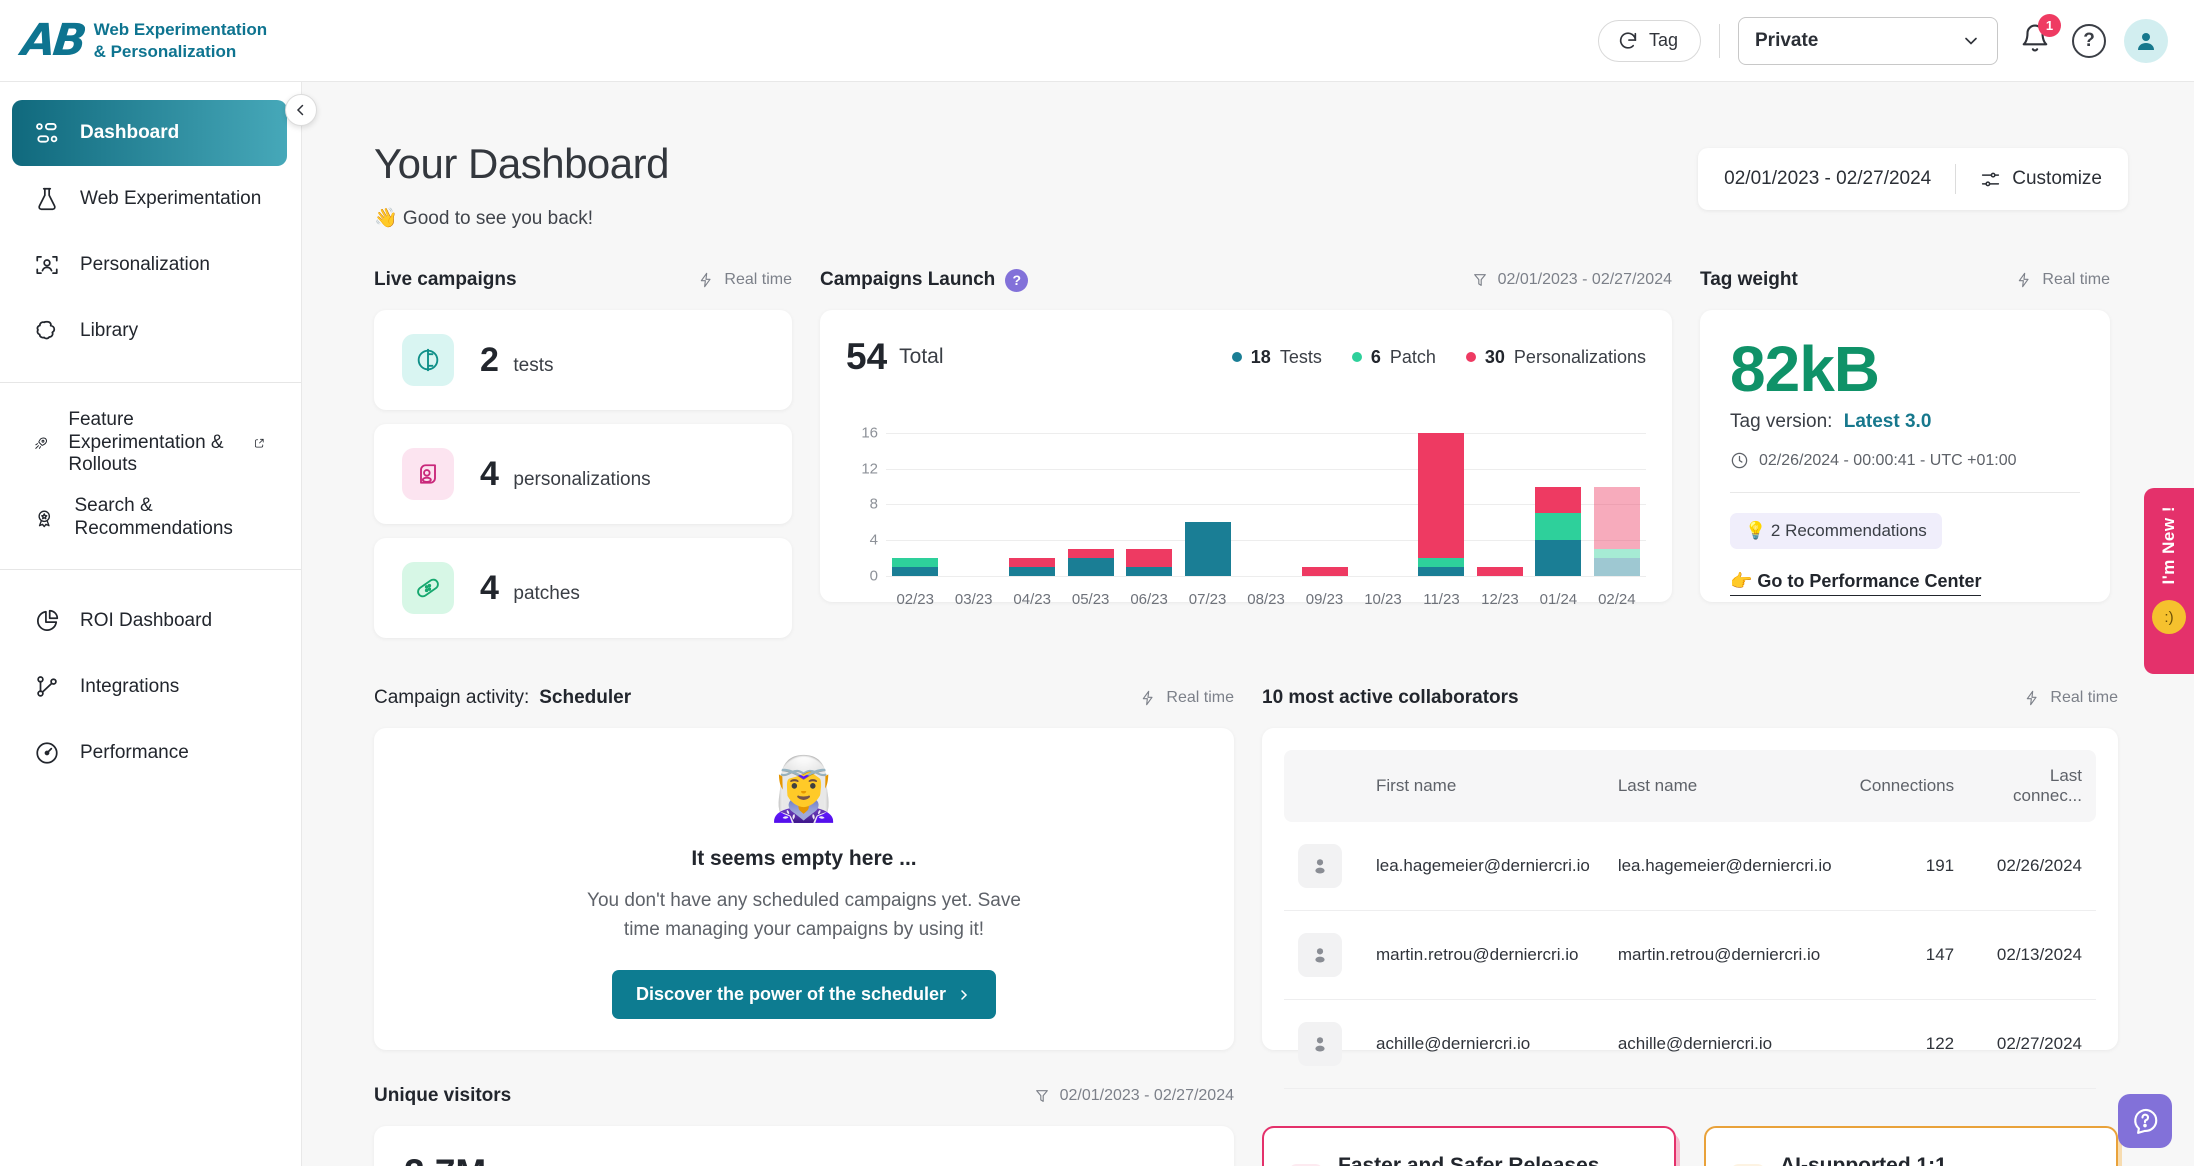  Describe the element at coordinates (804, 1146) in the screenshot. I see `unique-visitors-card: 2.7M Total 2.7M All 2.6M Tested` at that location.